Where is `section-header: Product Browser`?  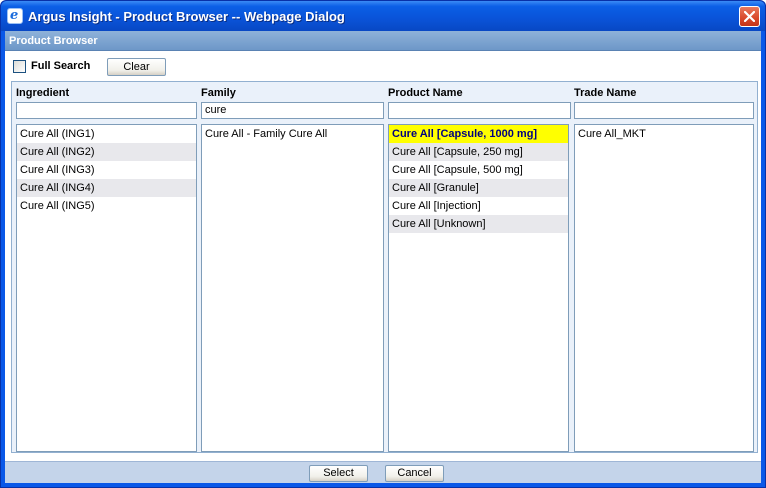
section-header: Product Browser is located at coordinates (383, 41).